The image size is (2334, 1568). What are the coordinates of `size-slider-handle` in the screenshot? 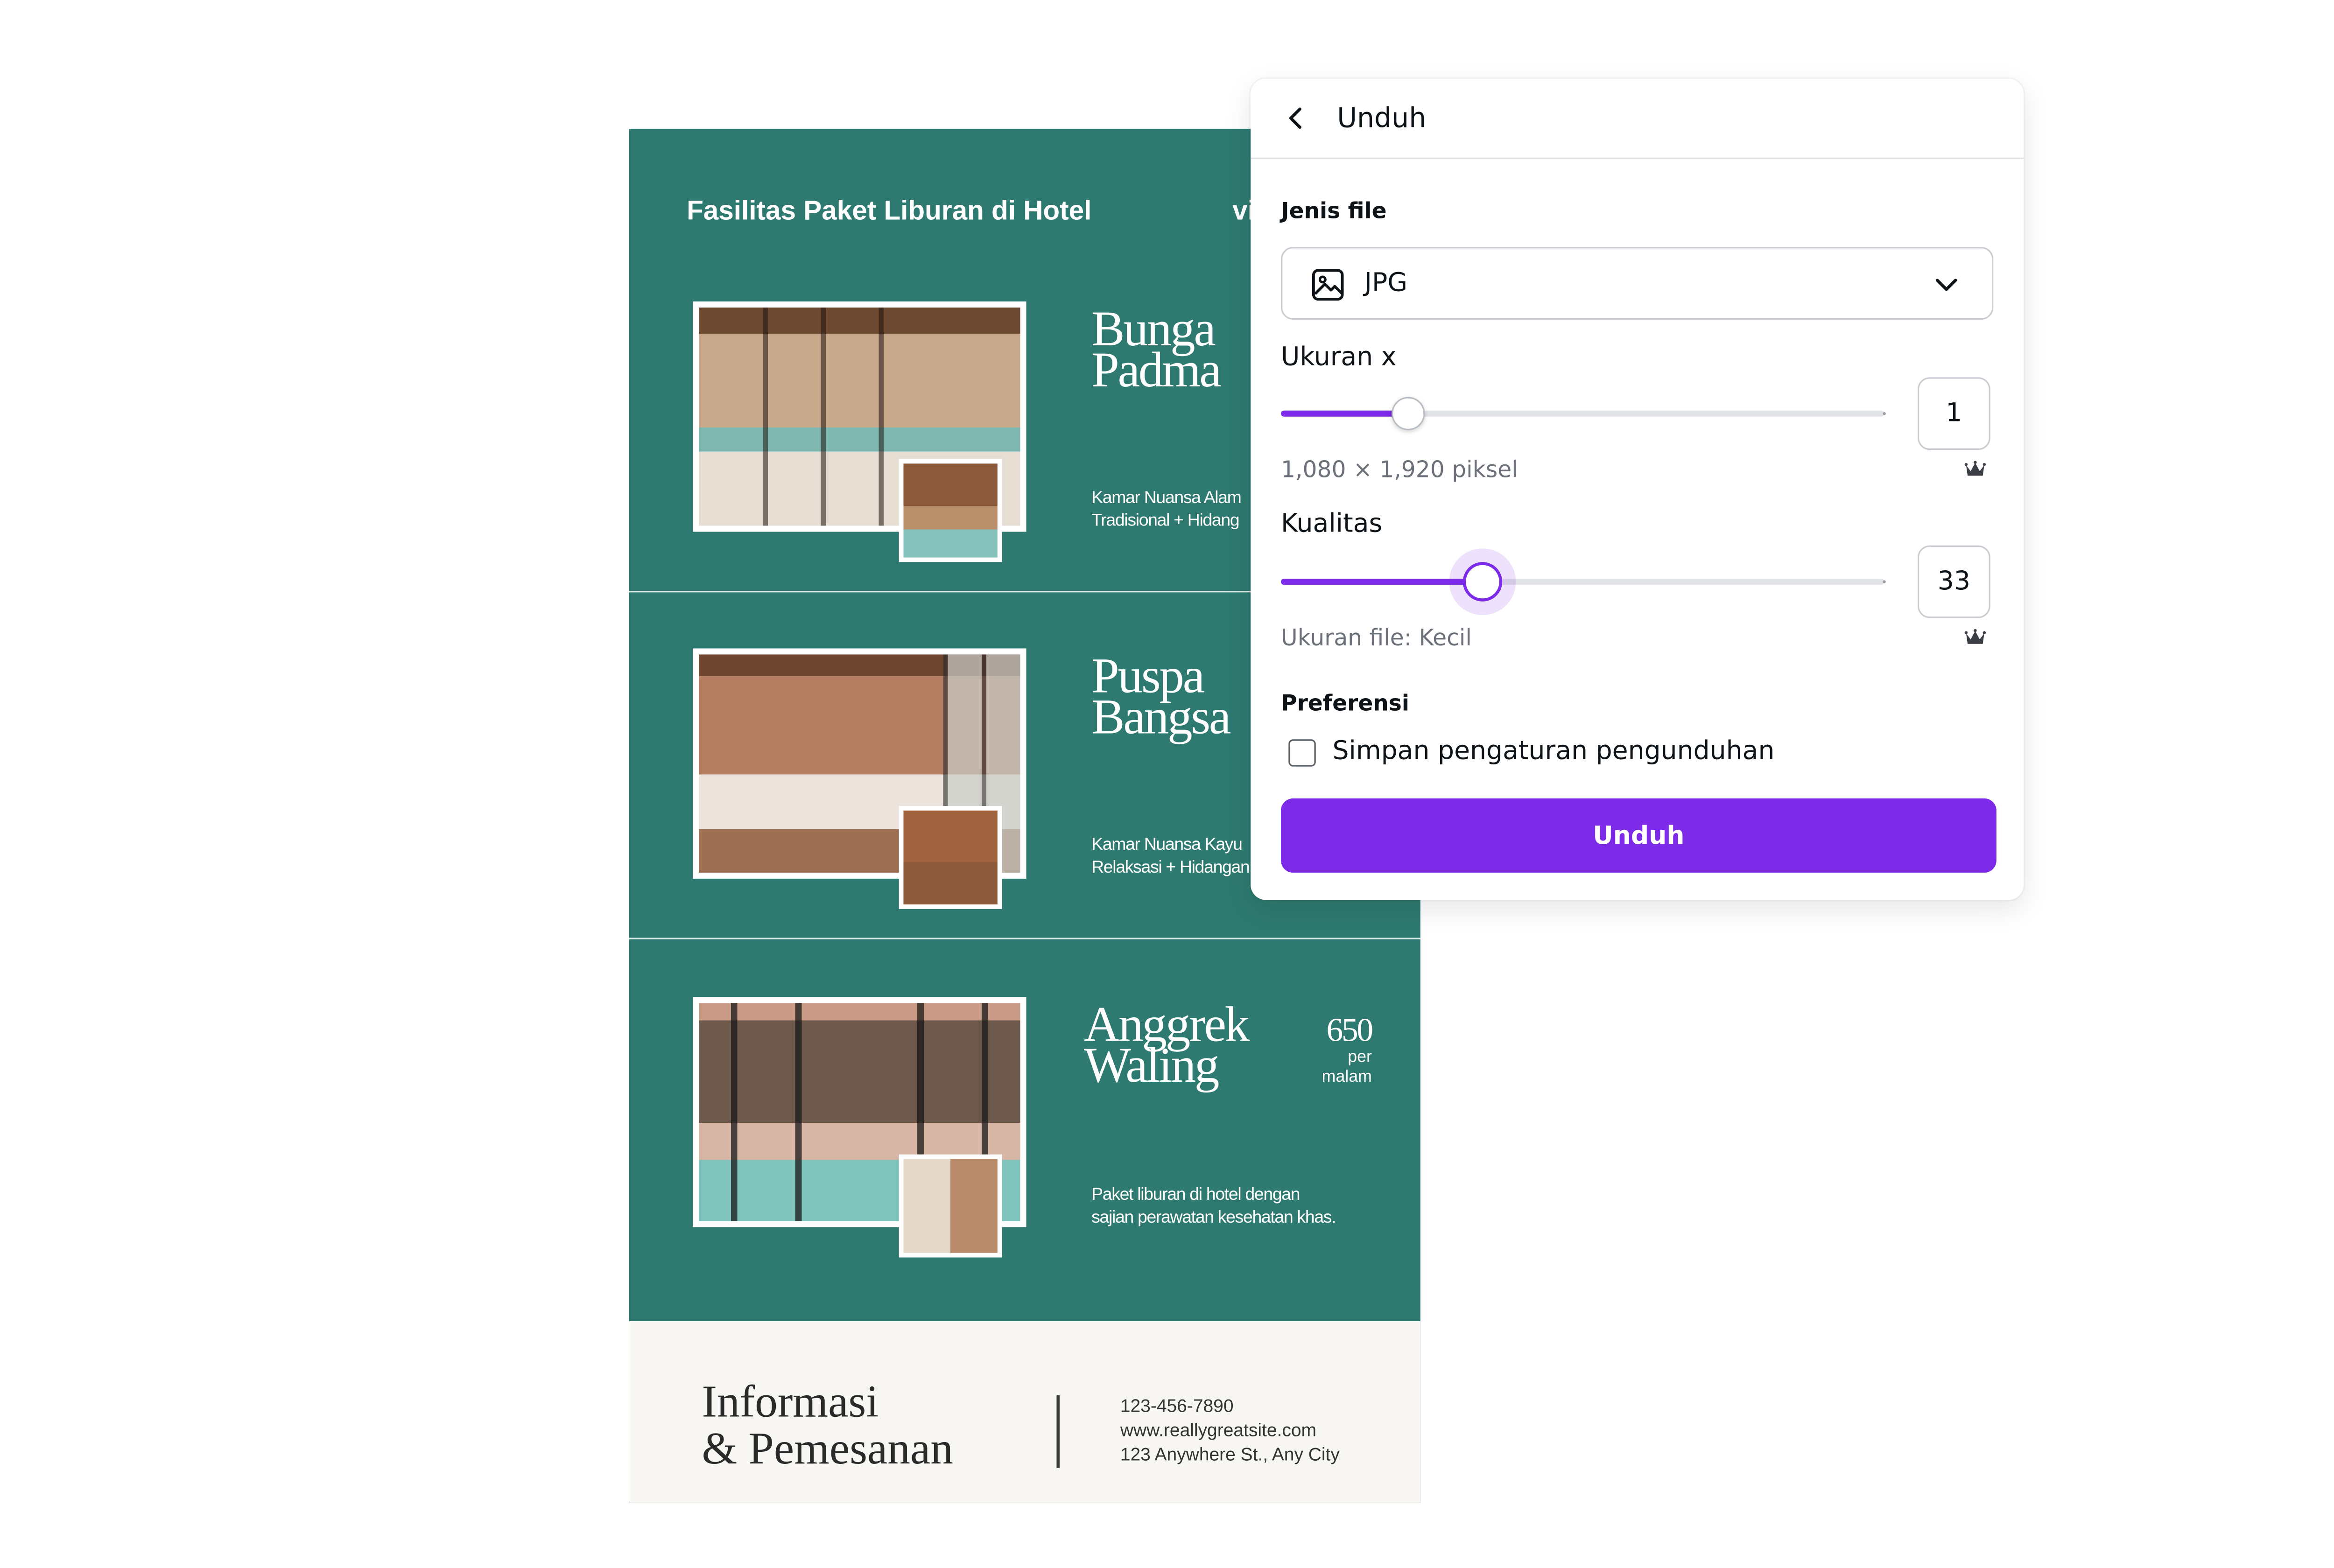 It's located at (1408, 413).